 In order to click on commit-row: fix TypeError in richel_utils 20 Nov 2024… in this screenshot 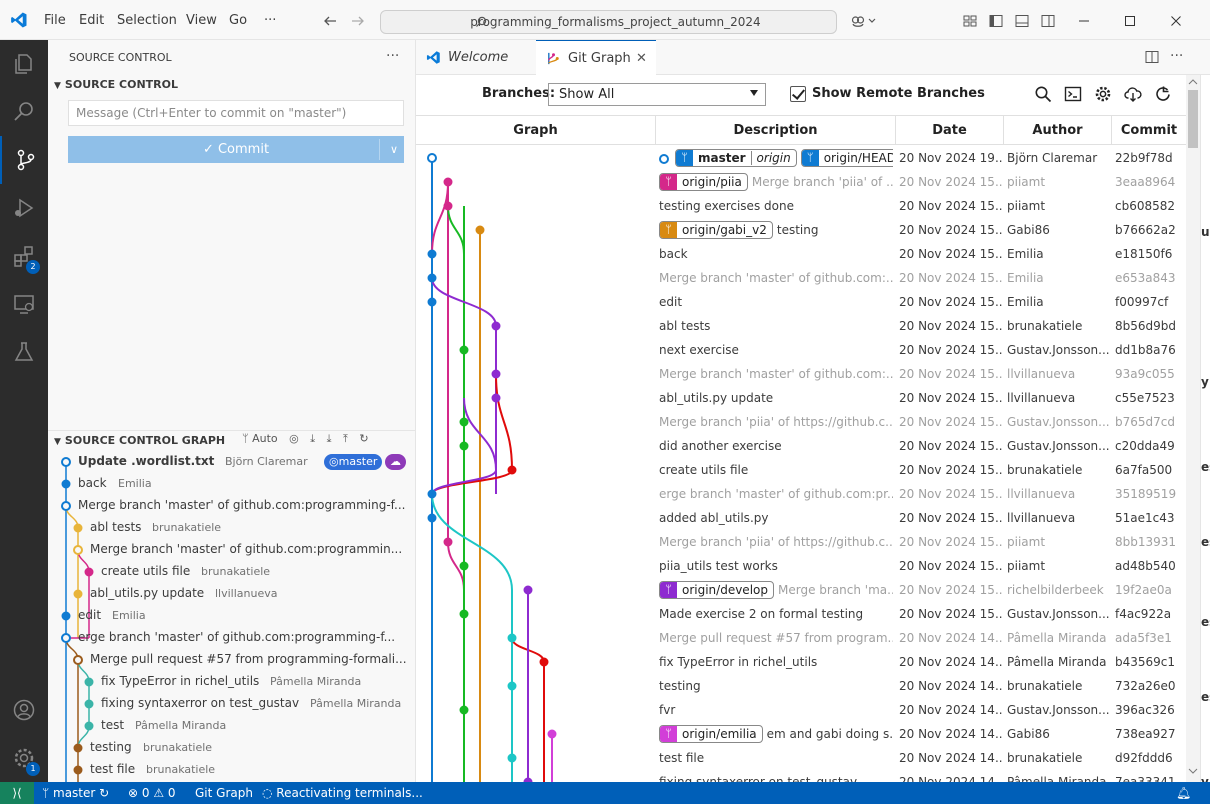, I will do `click(801, 662)`.